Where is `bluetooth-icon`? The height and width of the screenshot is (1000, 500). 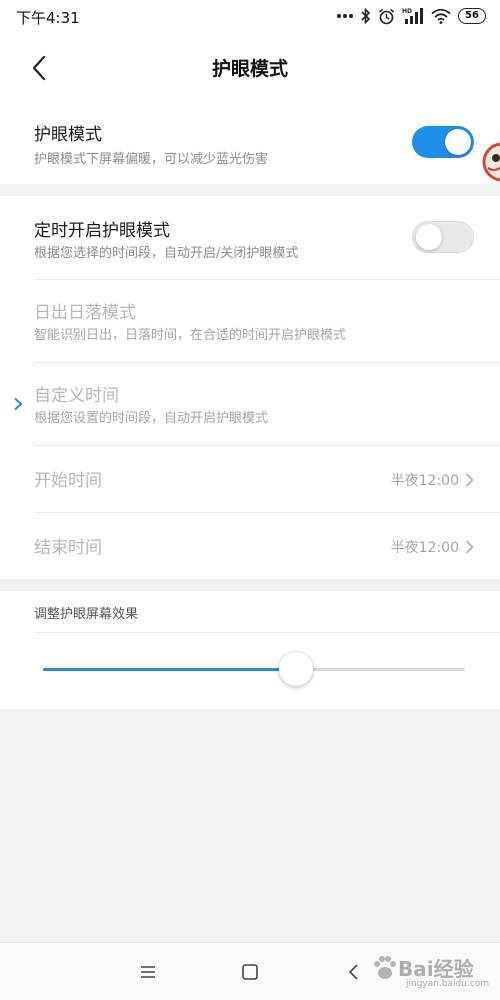 bluetooth-icon is located at coordinates (366, 16).